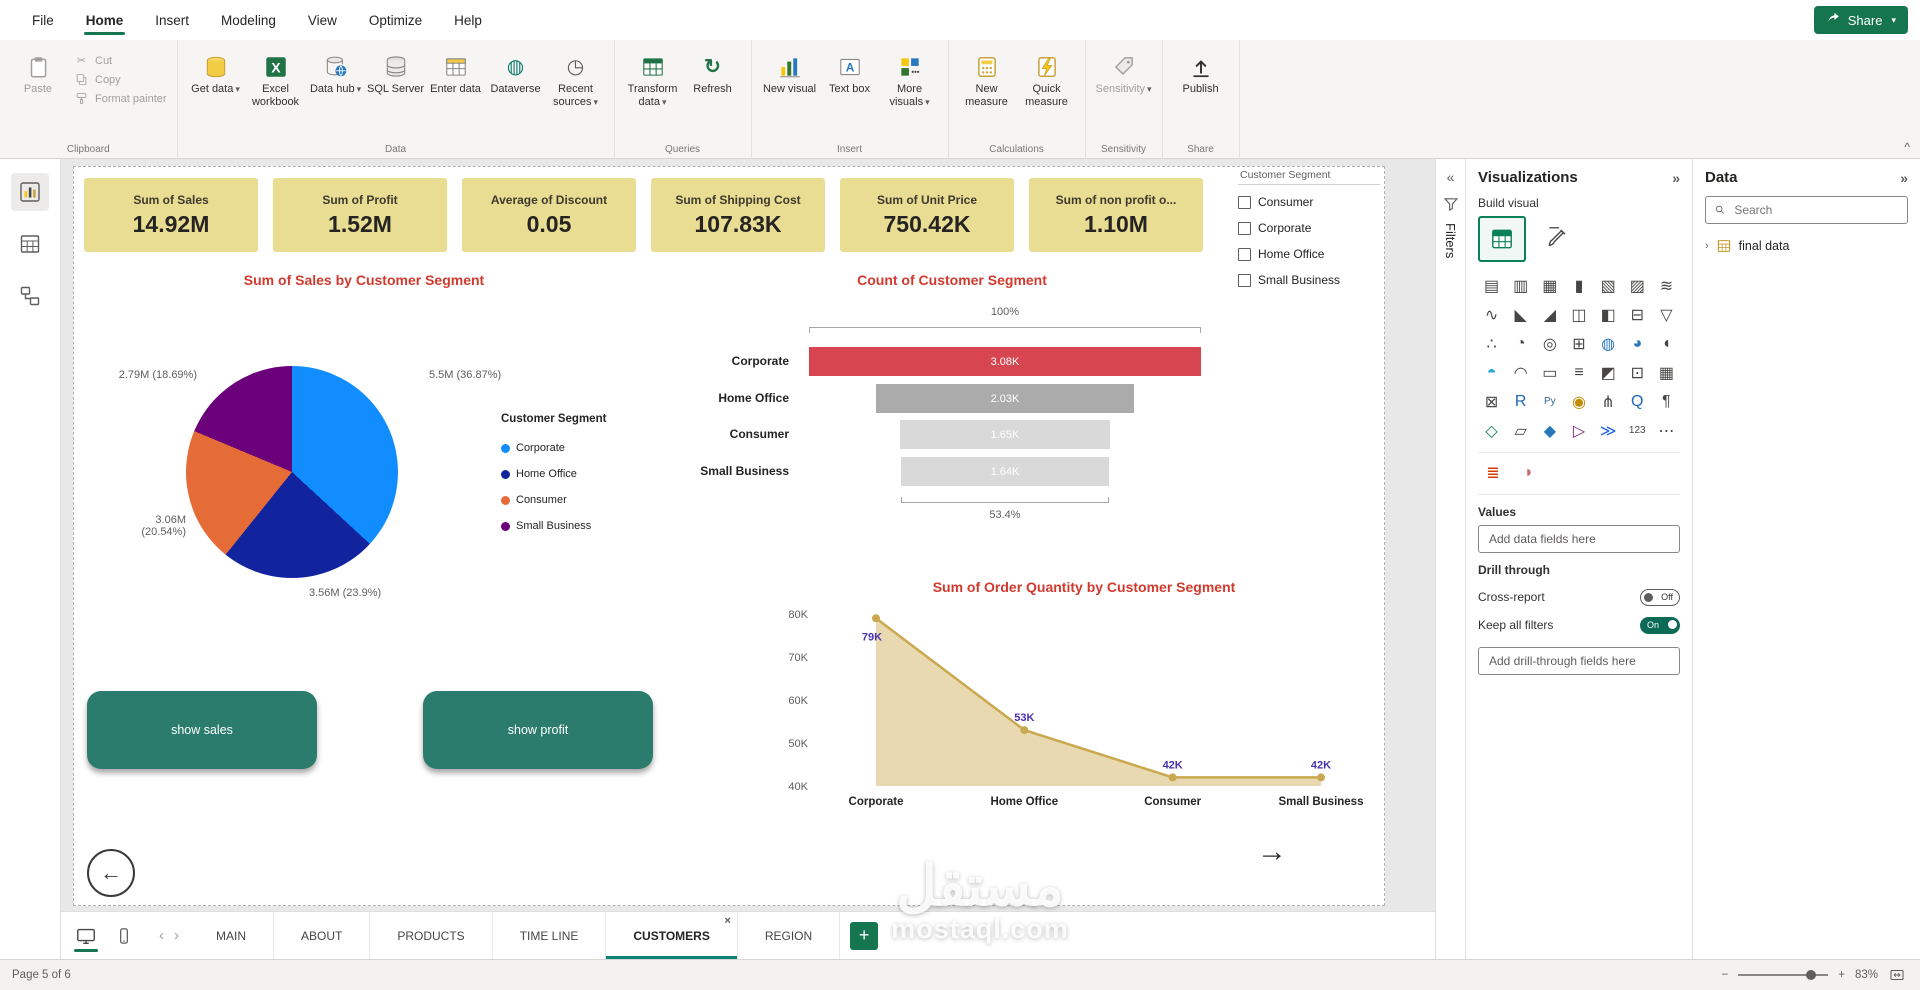 The height and width of the screenshot is (990, 1920). What do you see at coordinates (1666, 343) in the screenshot?
I see `shape-map-icon: ◖` at bounding box center [1666, 343].